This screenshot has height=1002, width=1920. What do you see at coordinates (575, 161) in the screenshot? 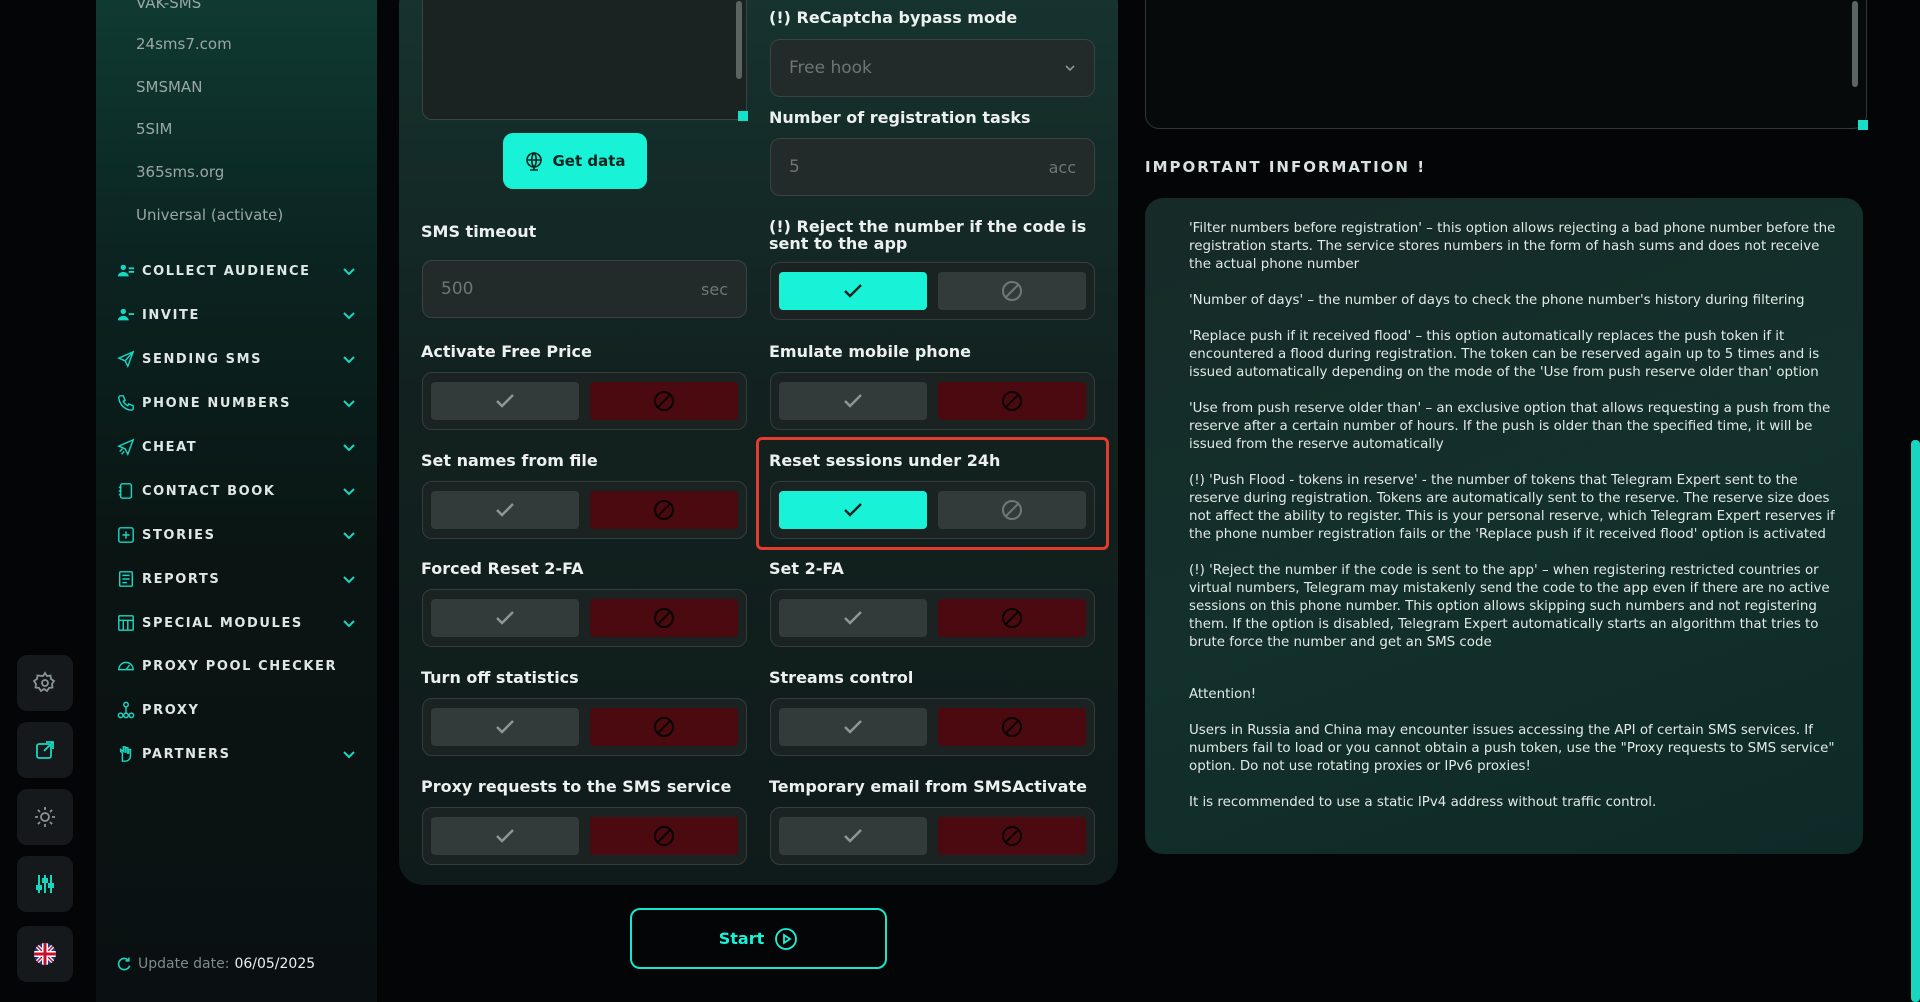
I see `get-data-button: Get data` at bounding box center [575, 161].